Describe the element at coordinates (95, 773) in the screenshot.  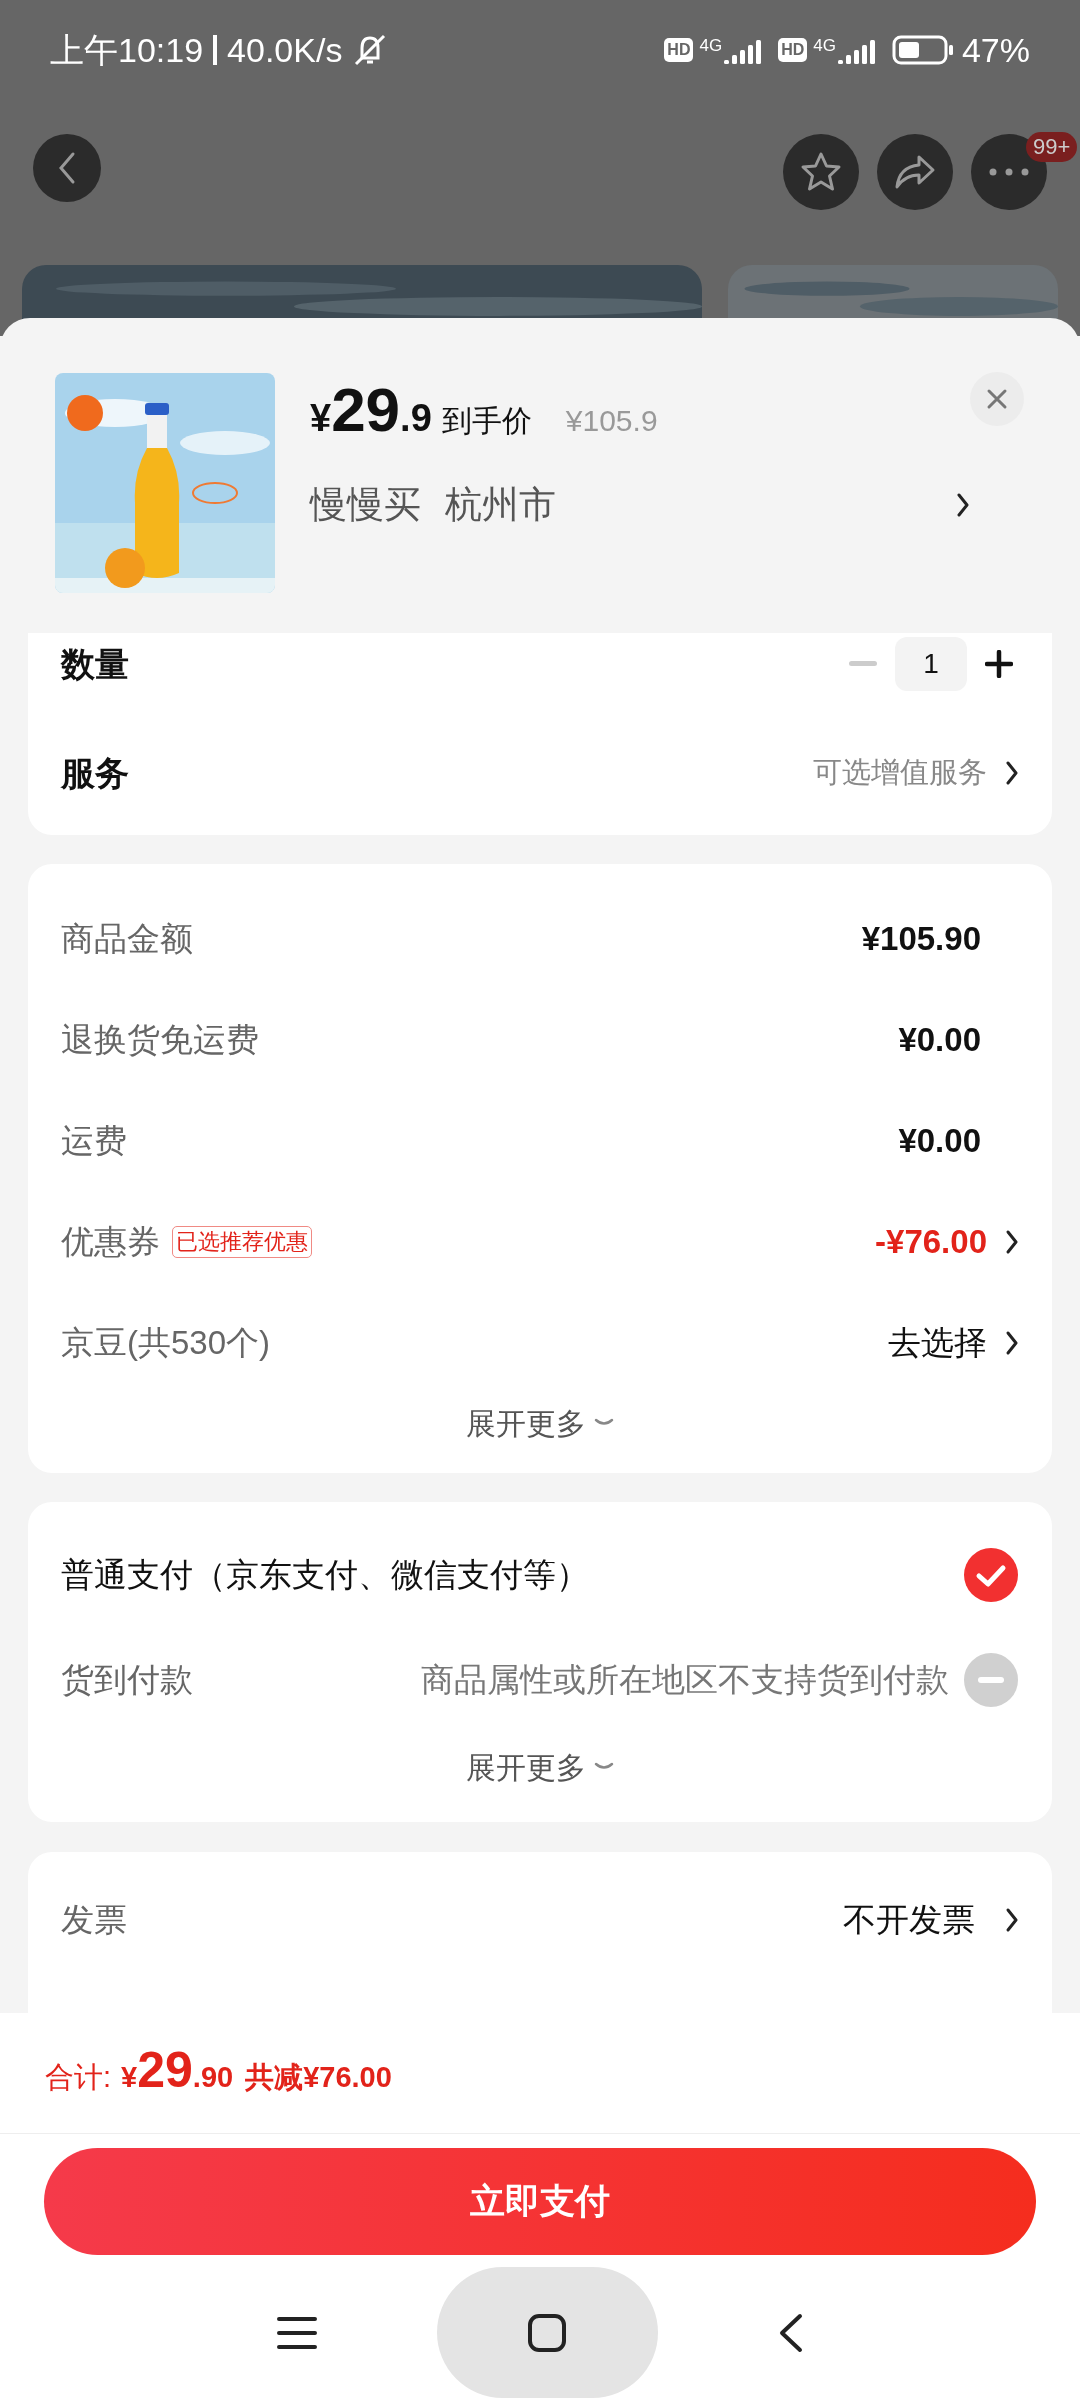
I see `service-label: 服务` at that location.